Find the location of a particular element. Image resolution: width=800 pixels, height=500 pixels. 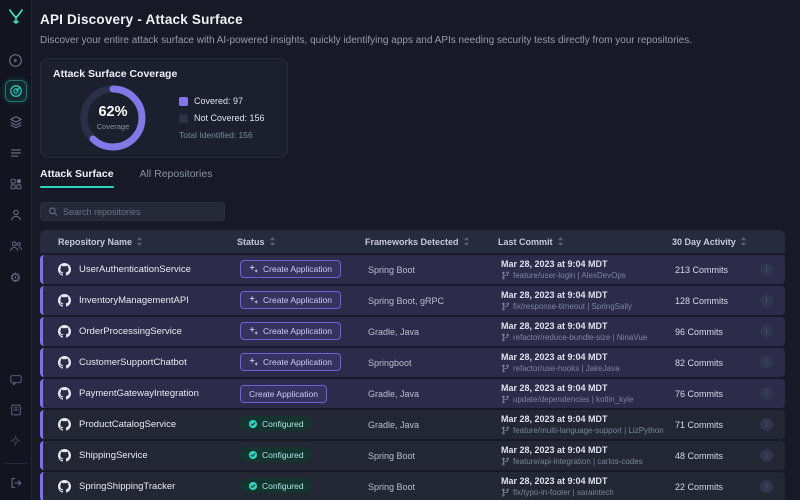

list-icon is located at coordinates (16, 153).